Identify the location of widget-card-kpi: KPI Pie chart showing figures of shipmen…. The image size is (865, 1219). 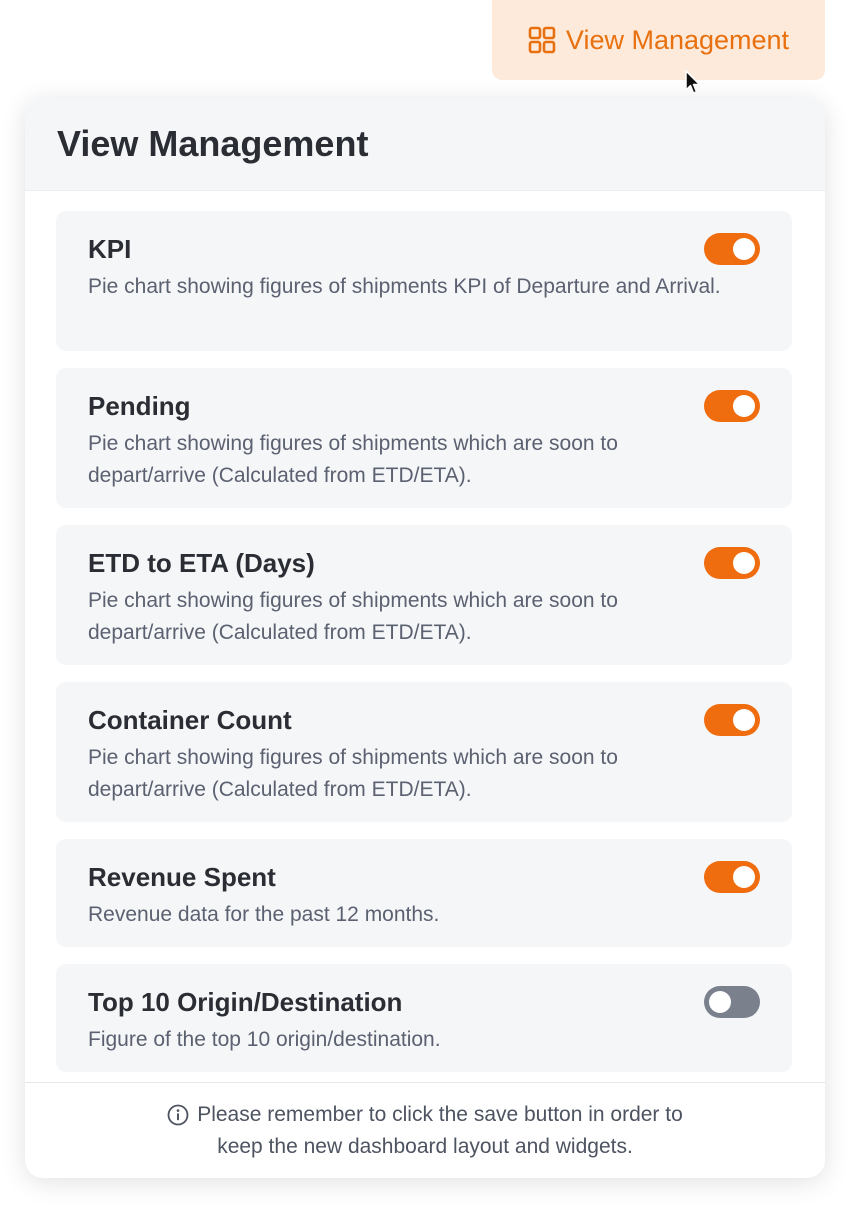
(424, 281).